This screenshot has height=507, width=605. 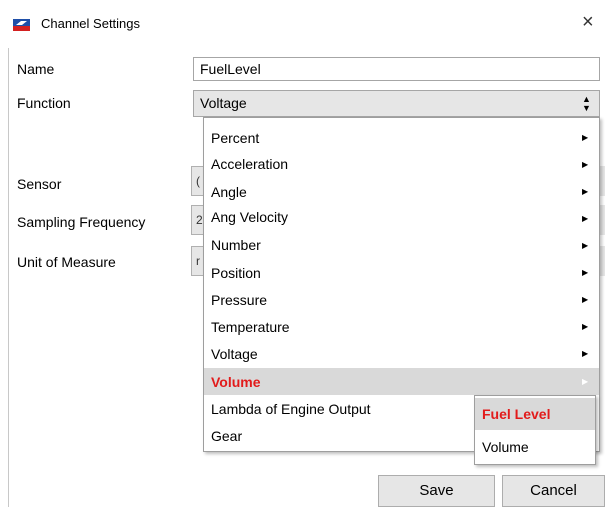 I want to click on submenu-item-volume: Volume, so click(x=535, y=447).